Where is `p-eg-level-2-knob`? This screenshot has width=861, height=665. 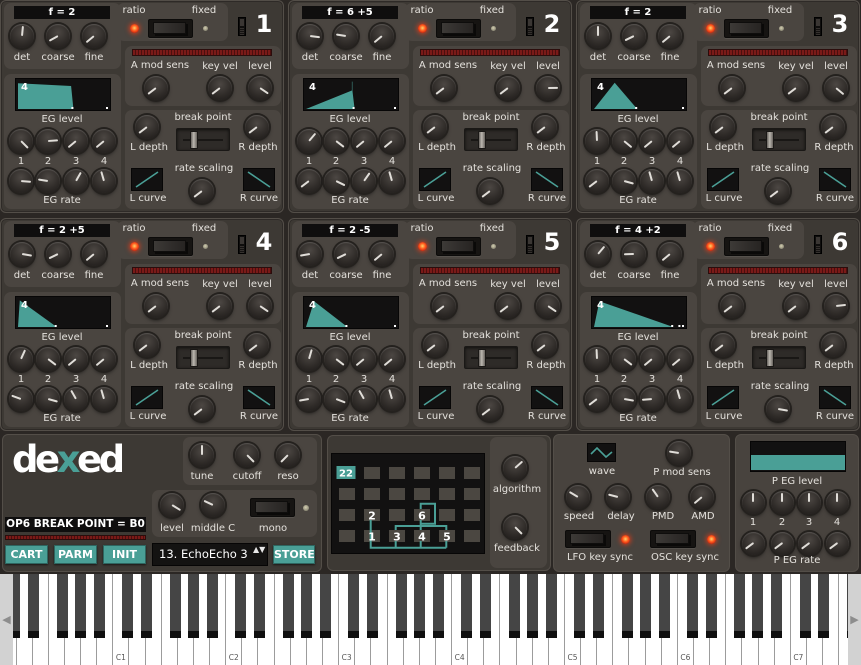 p-eg-level-2-knob is located at coordinates (782, 502).